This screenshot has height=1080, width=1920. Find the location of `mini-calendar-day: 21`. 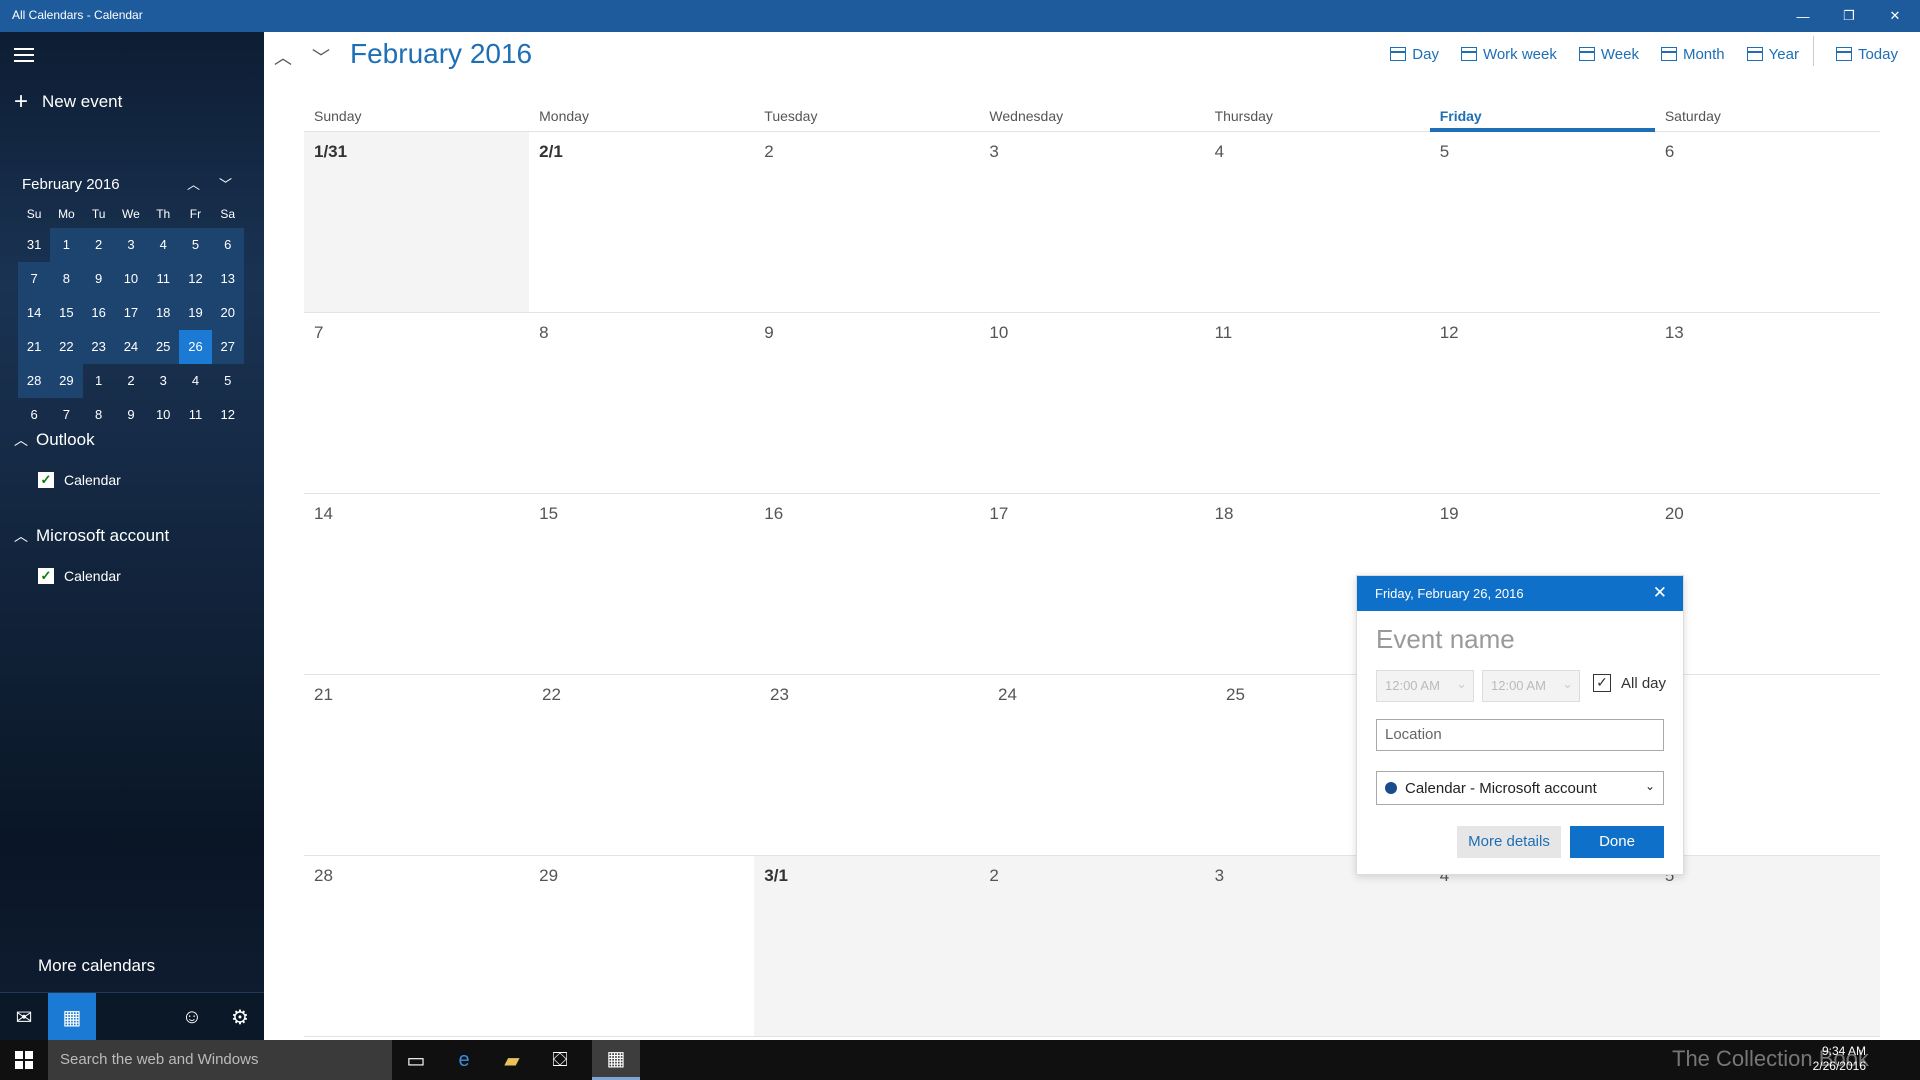

mini-calendar-day: 21 is located at coordinates (34, 347).